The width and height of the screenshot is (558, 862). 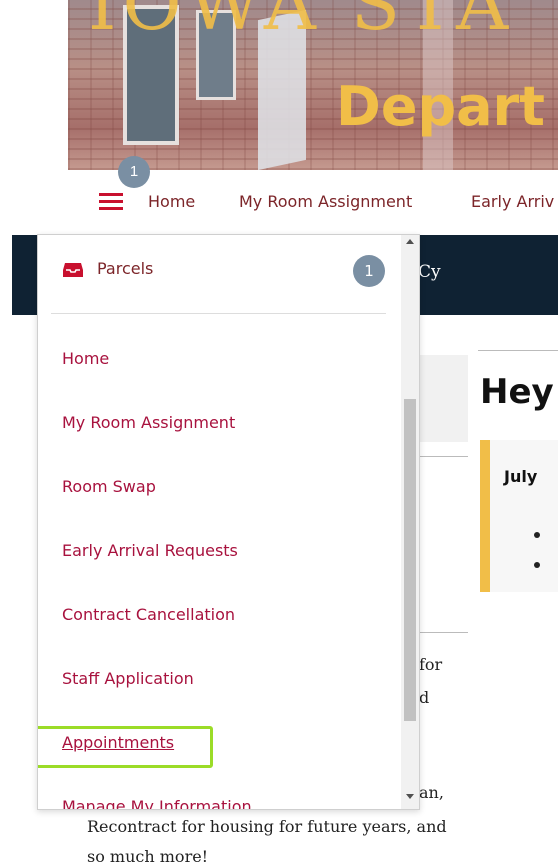 What do you see at coordinates (171, 201) in the screenshot?
I see `nav-link-home: Home` at bounding box center [171, 201].